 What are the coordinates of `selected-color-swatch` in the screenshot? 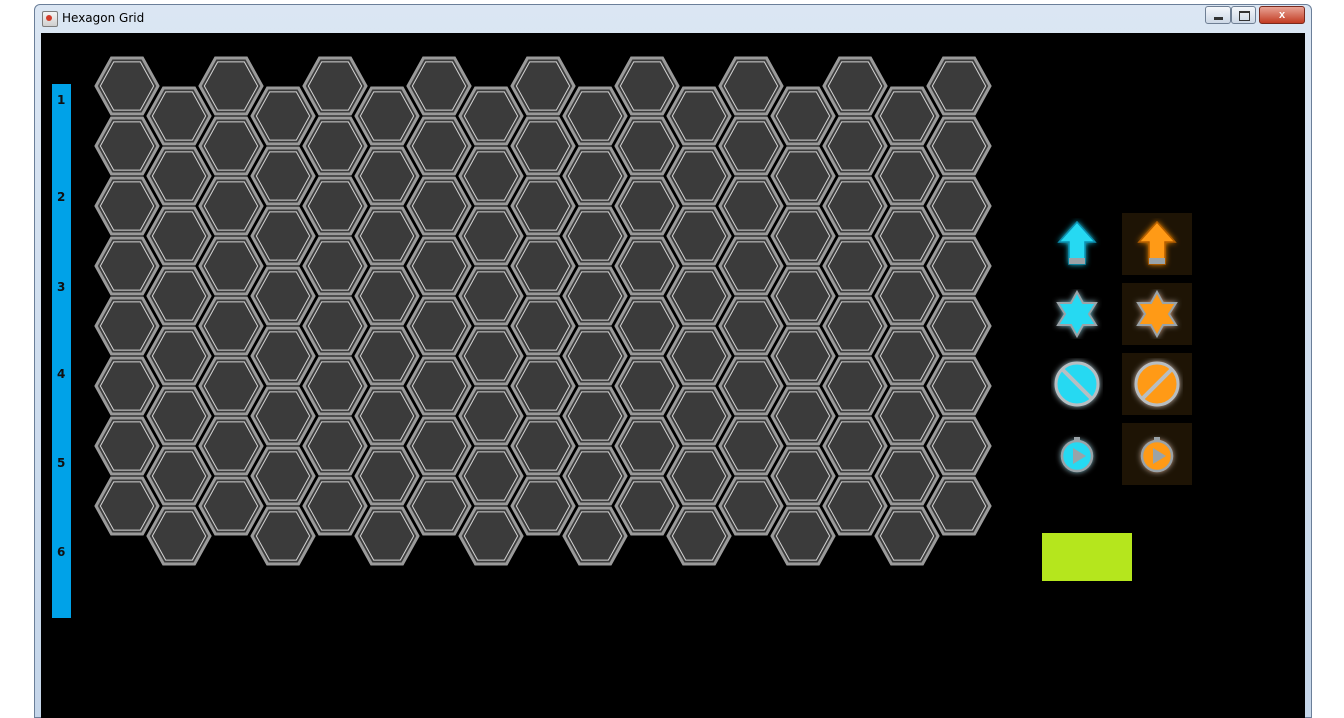 It's located at (1087, 557).